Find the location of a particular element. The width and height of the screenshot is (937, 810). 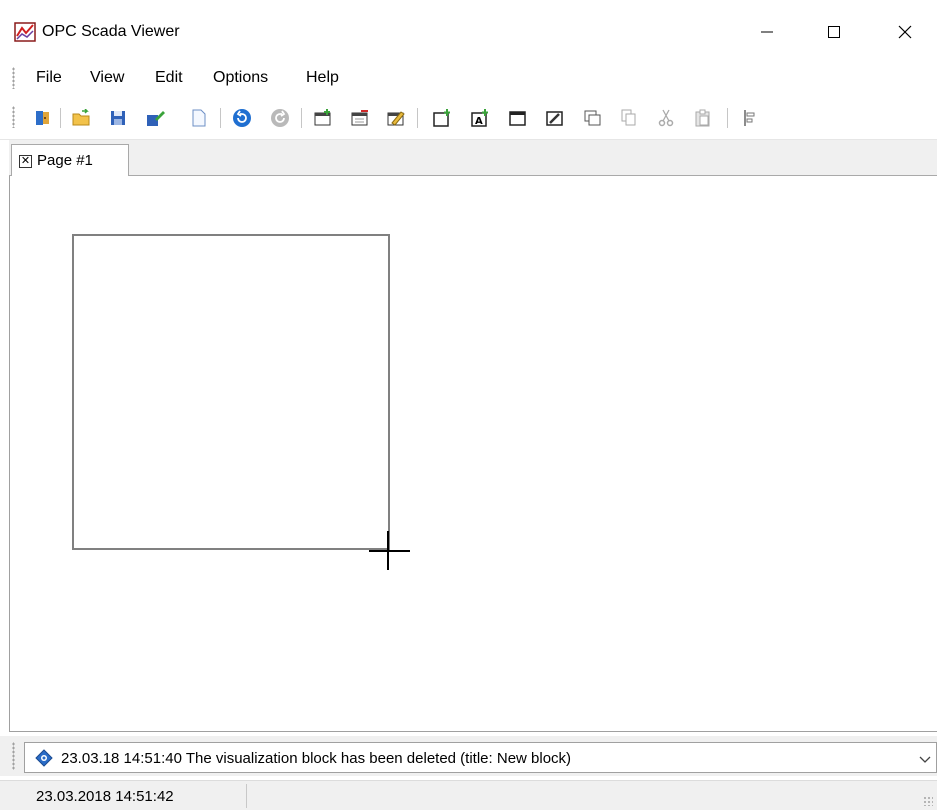

page-tabs: ✕ Page #1 is located at coordinates (473, 158).